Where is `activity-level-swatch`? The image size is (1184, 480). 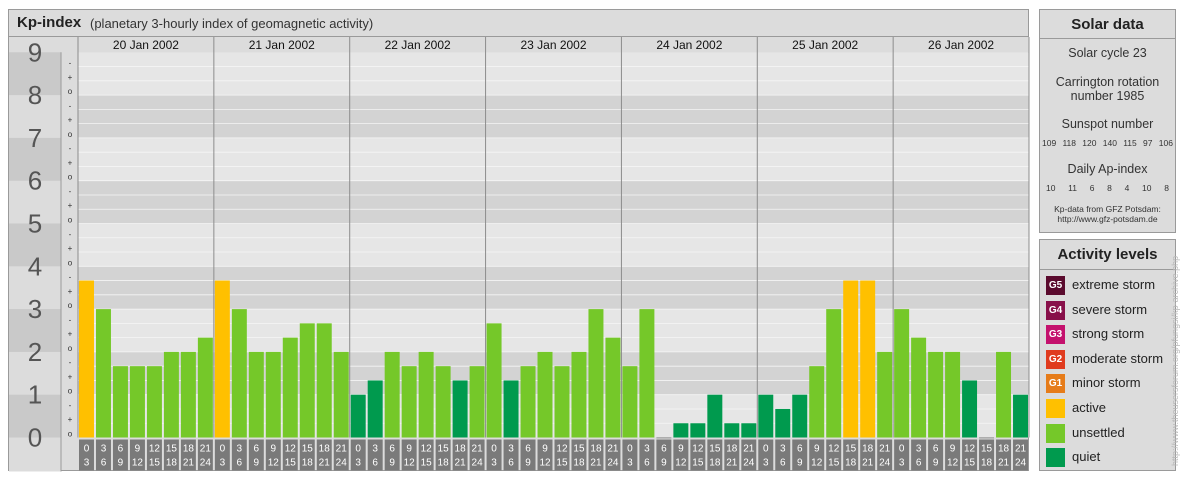
activity-level-swatch is located at coordinates (1055, 433).